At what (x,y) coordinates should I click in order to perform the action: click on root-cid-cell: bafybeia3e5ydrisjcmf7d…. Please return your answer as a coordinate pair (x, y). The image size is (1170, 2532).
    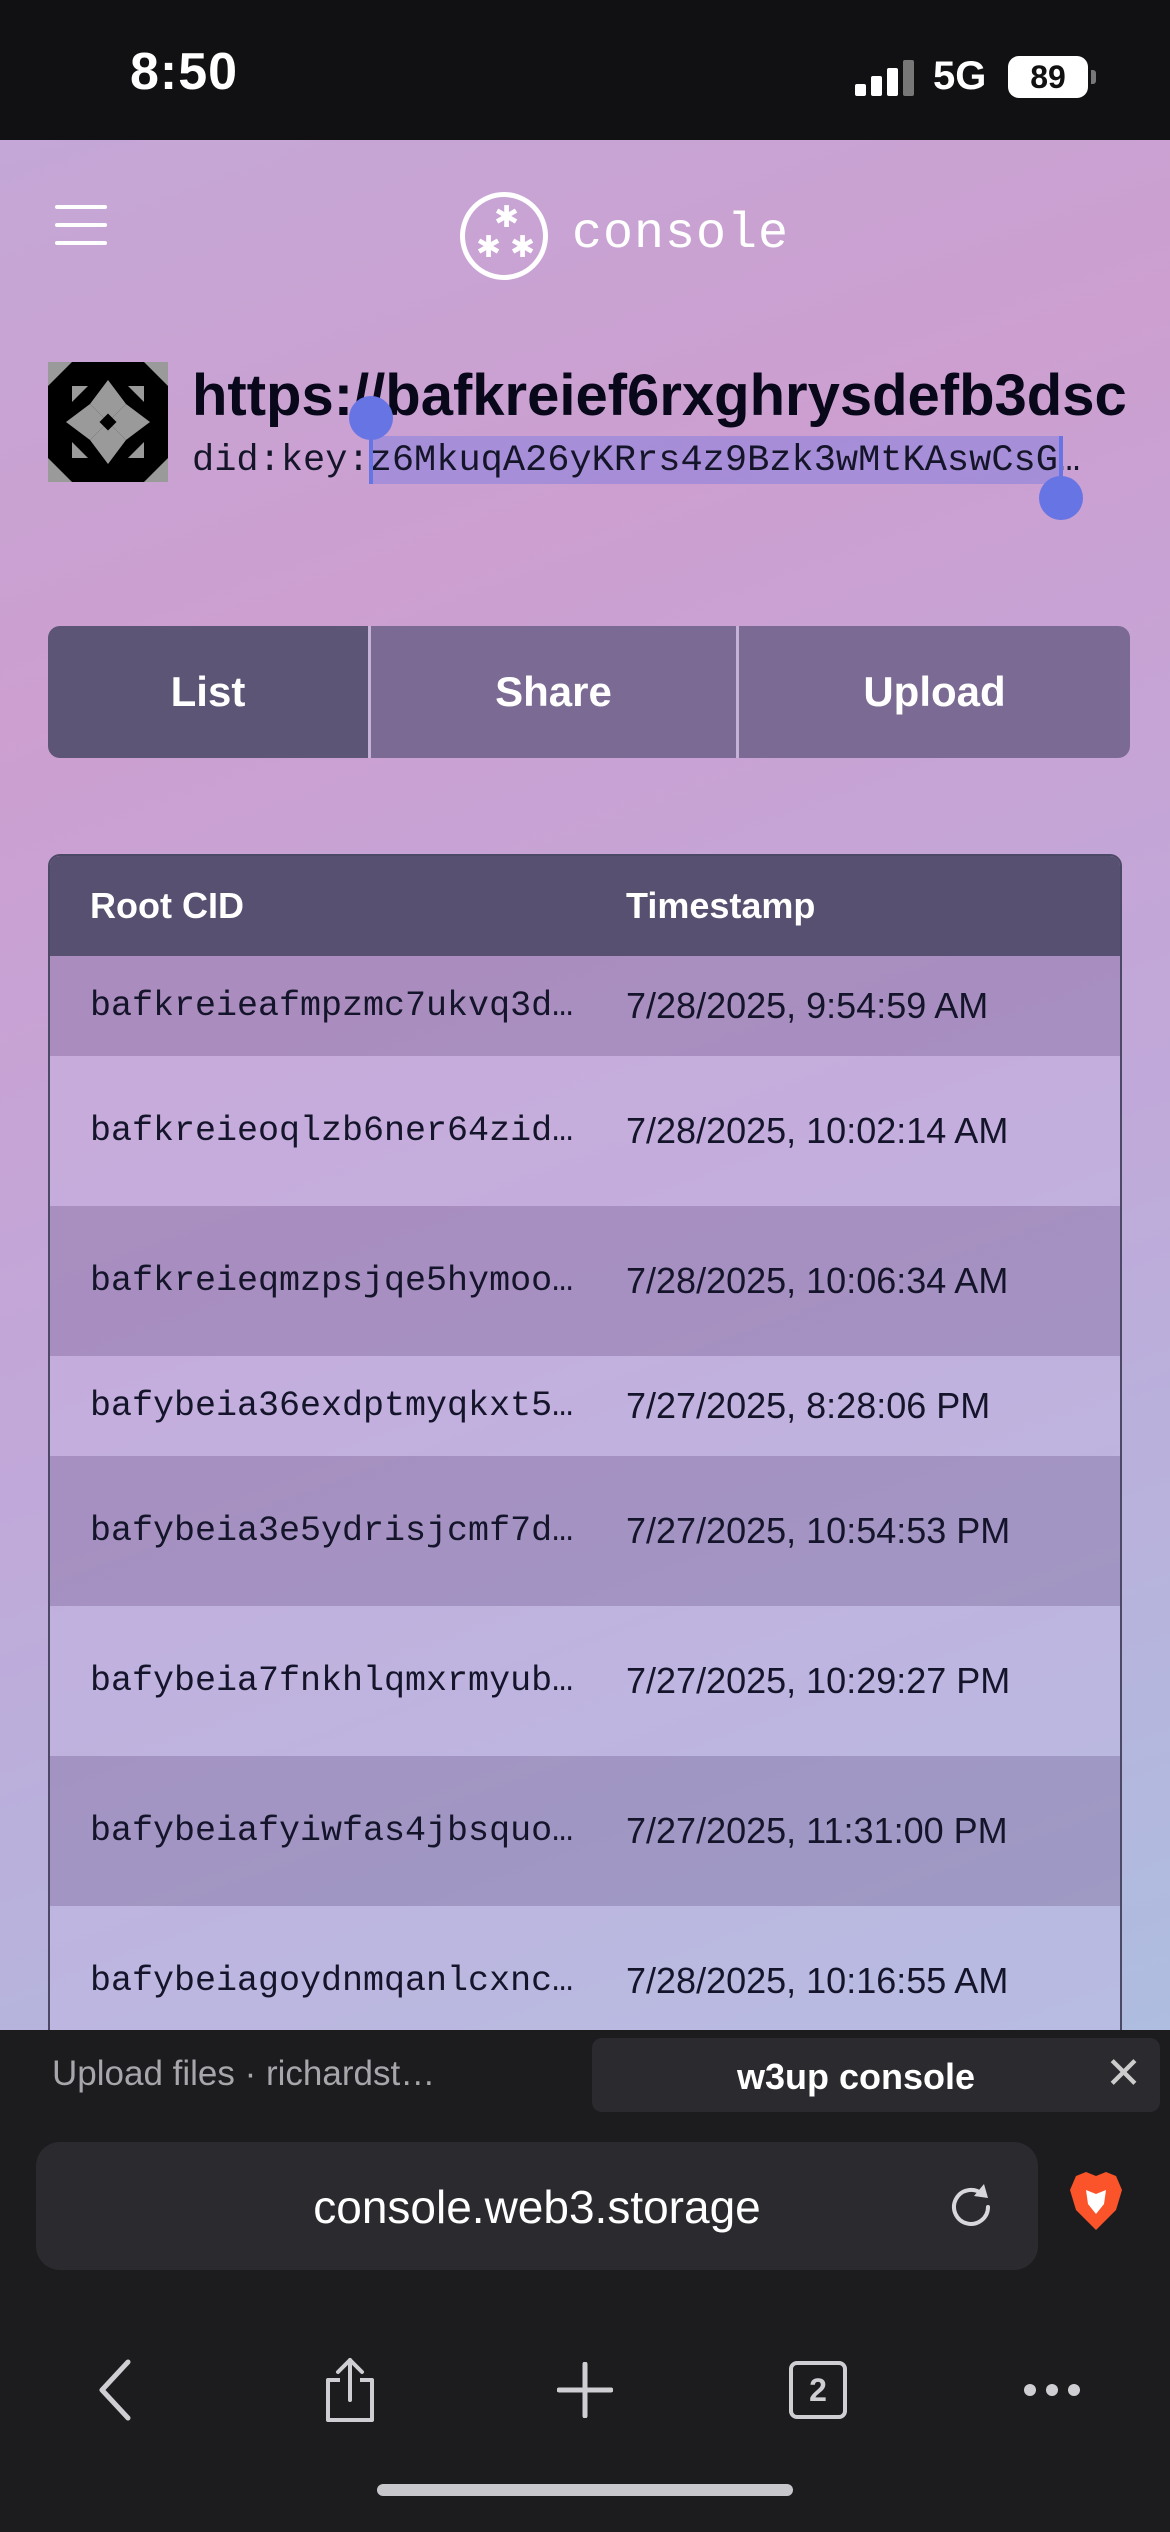
    Looking at the image, I should click on (338, 1531).